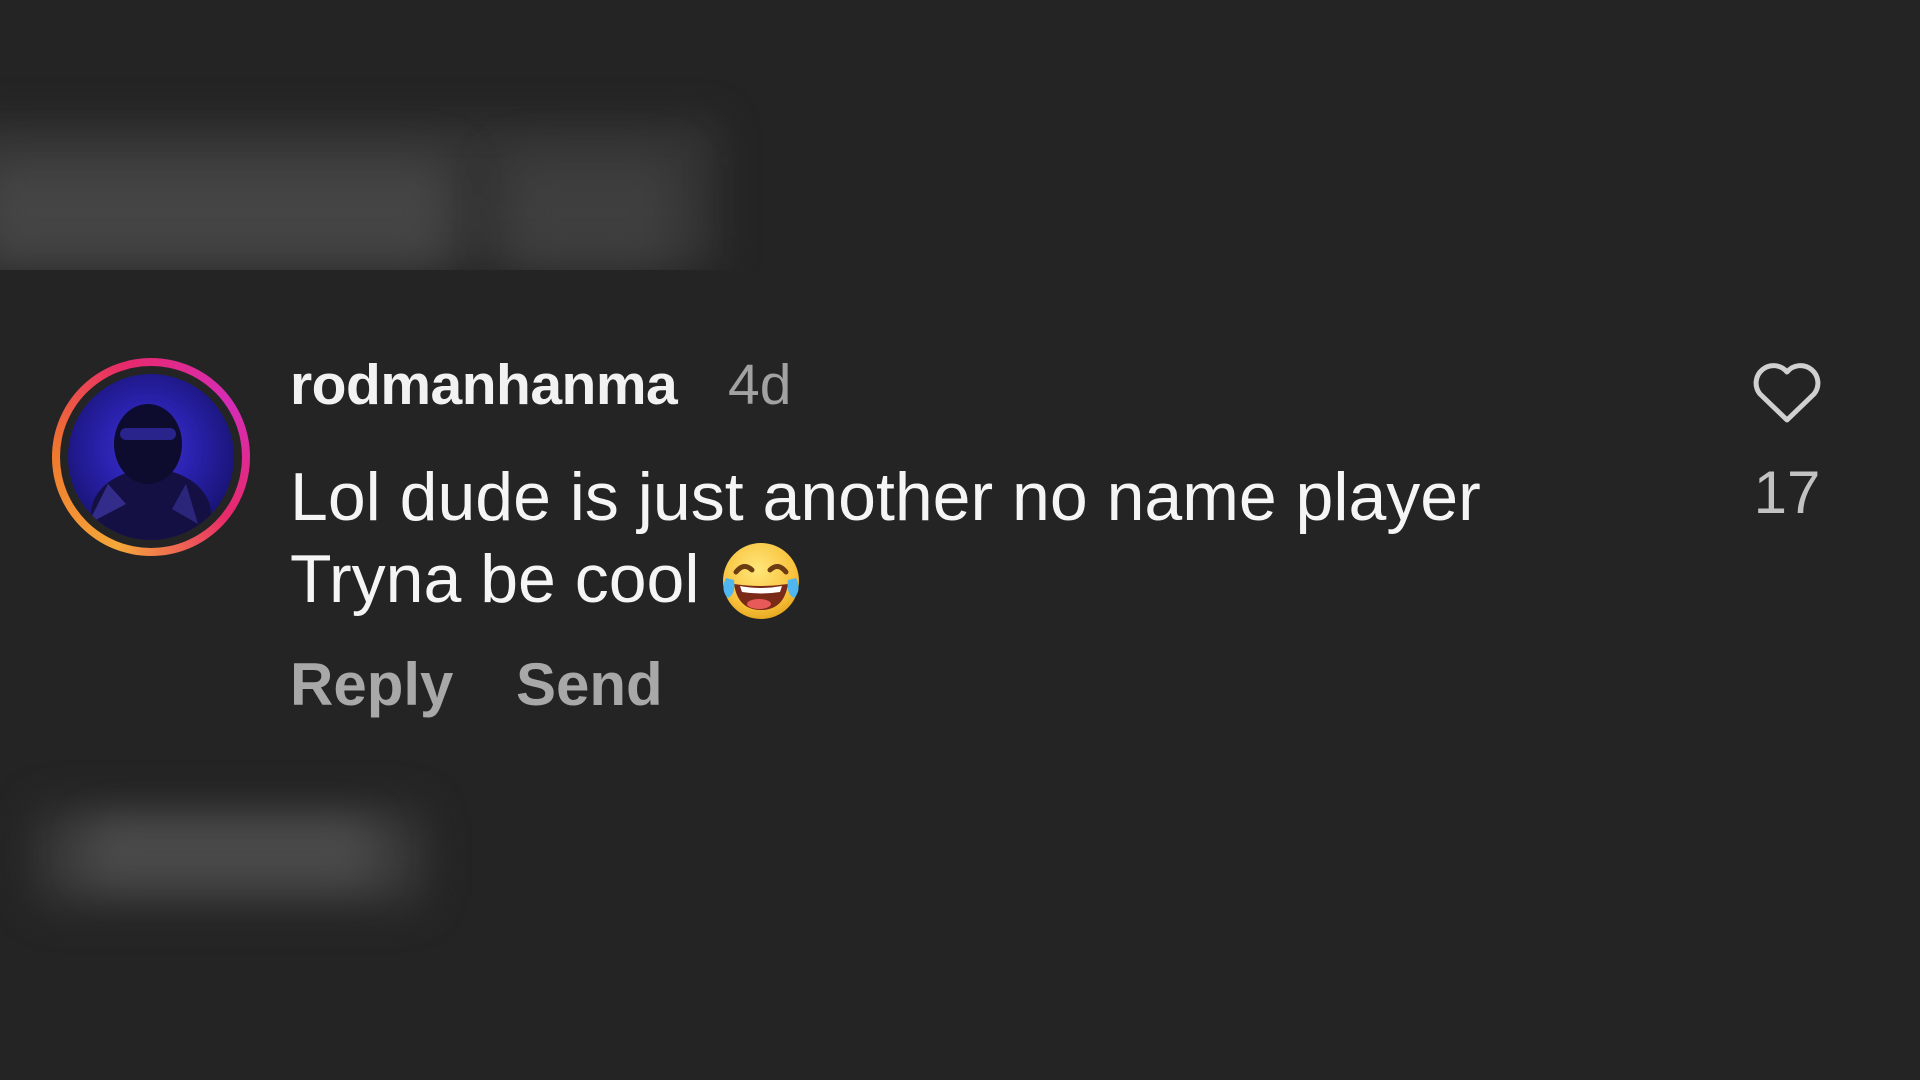 This screenshot has width=1920, height=1080. I want to click on tears-of-joy-emoji-icon, so click(761, 581).